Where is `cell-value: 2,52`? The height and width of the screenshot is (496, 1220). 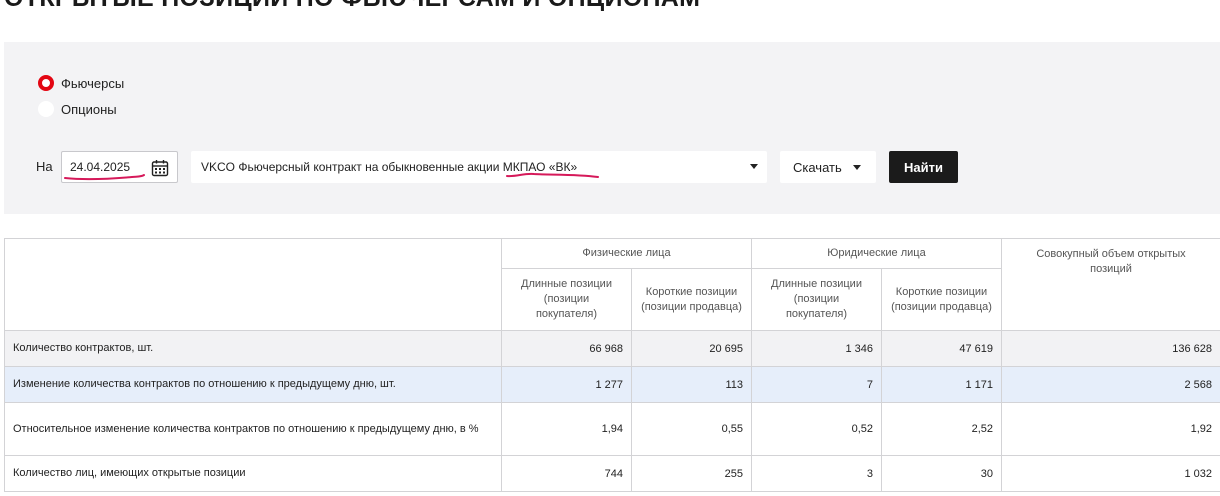
cell-value: 2,52 is located at coordinates (941, 429).